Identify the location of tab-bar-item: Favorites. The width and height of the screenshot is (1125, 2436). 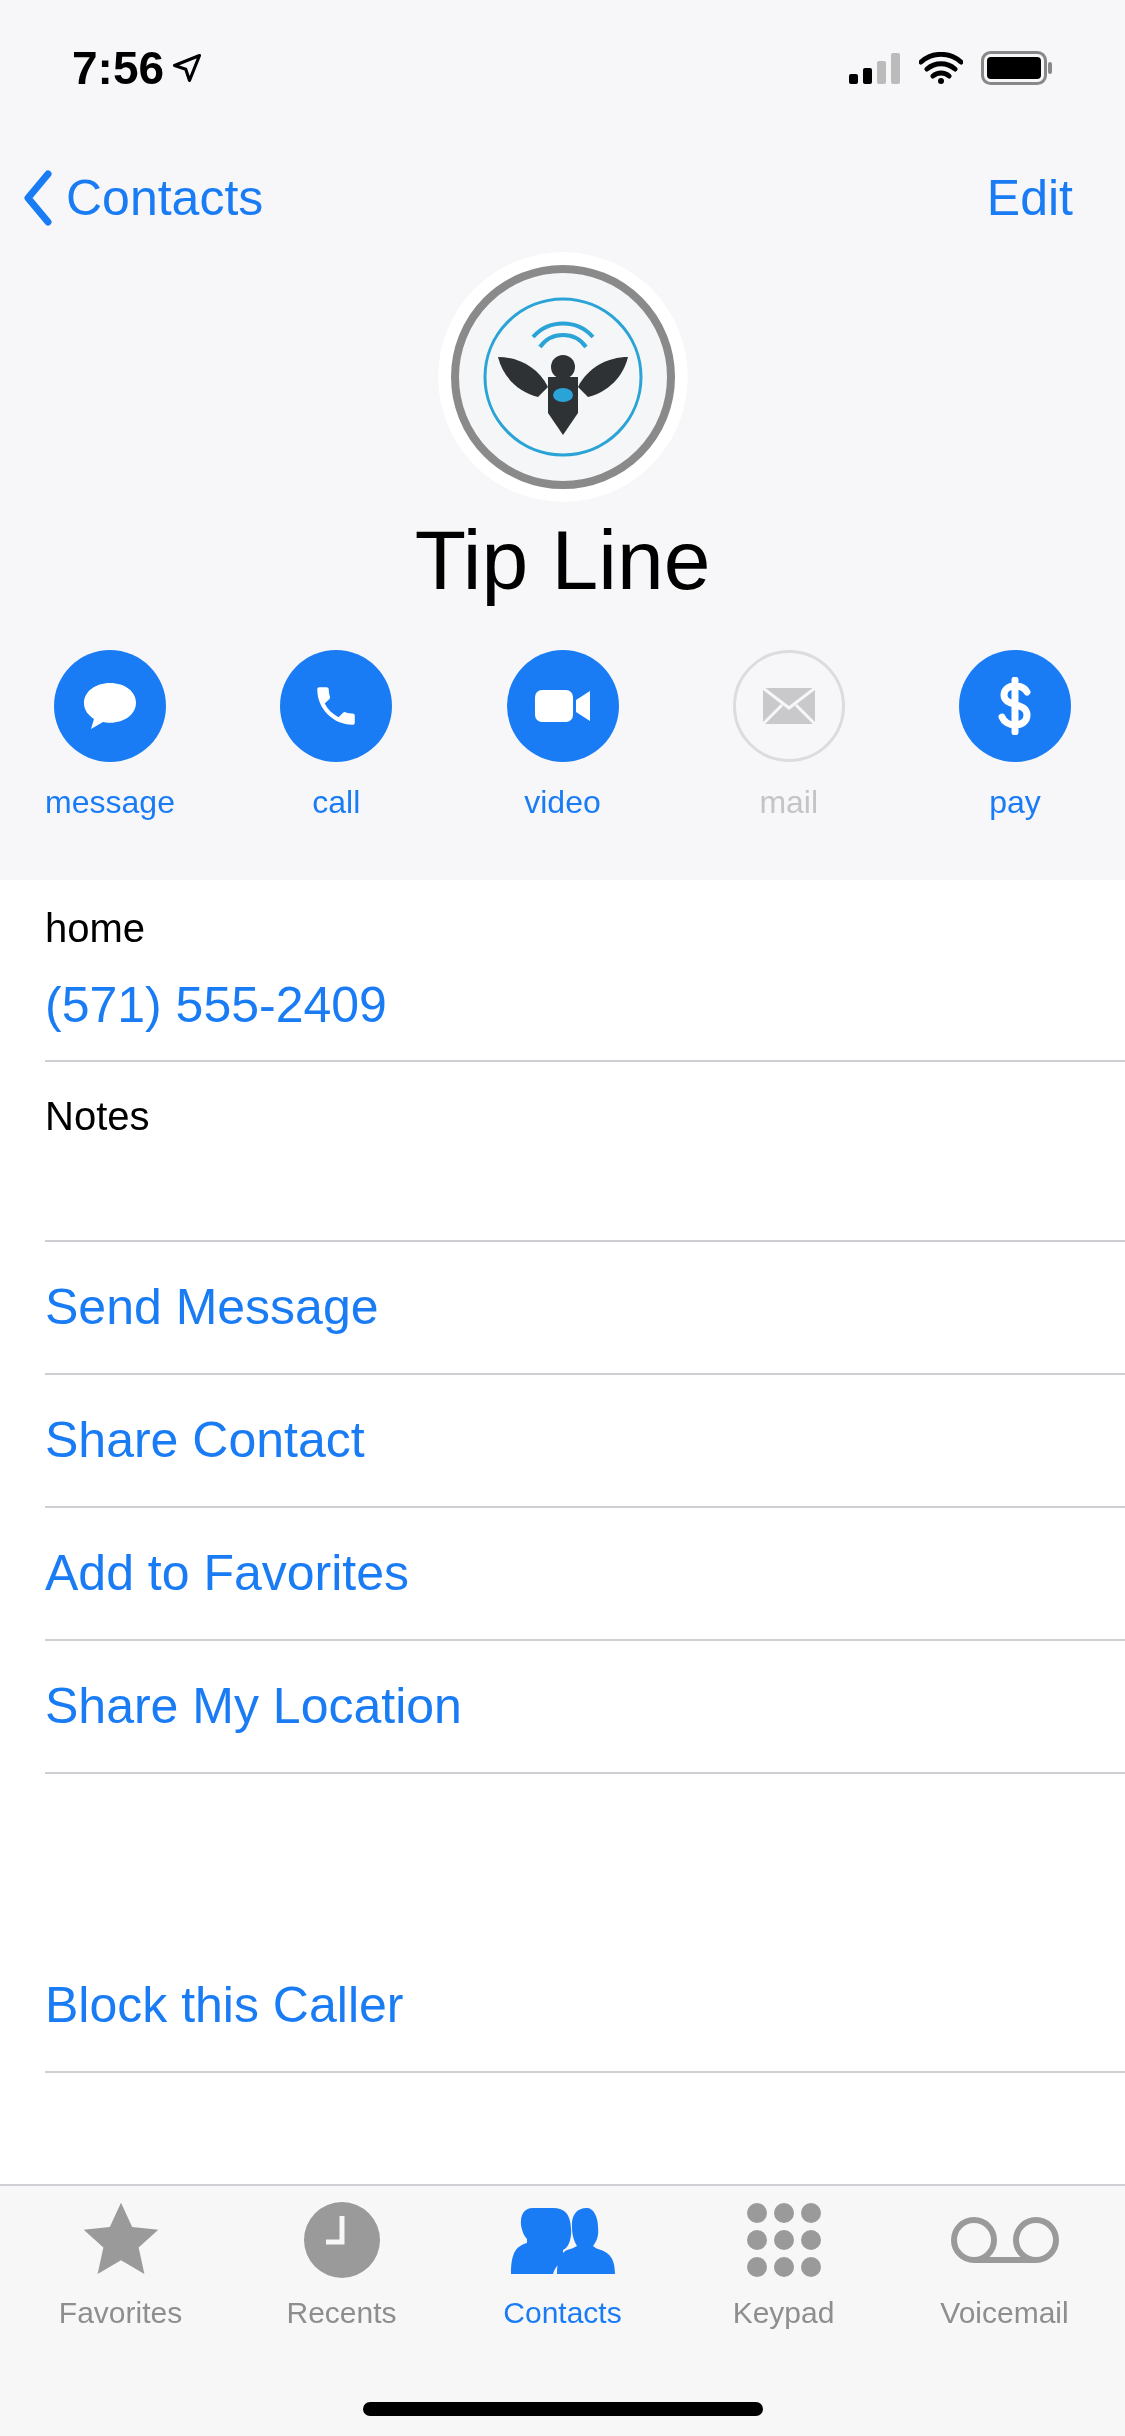
(120, 2267).